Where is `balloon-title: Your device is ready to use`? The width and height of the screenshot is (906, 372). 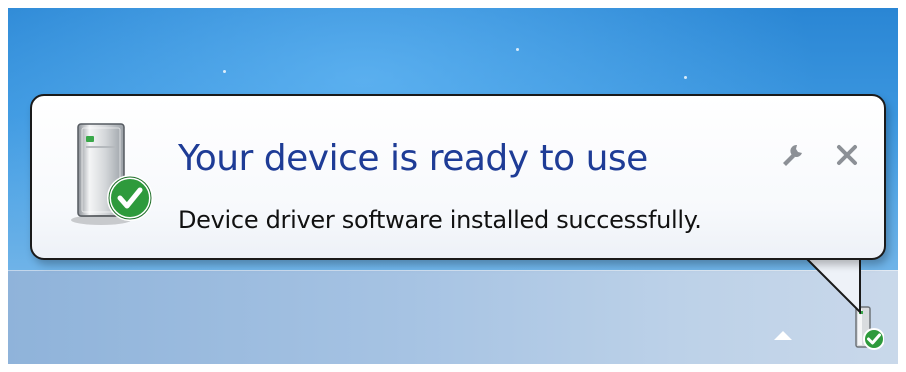 balloon-title: Your device is ready to use is located at coordinates (413, 158).